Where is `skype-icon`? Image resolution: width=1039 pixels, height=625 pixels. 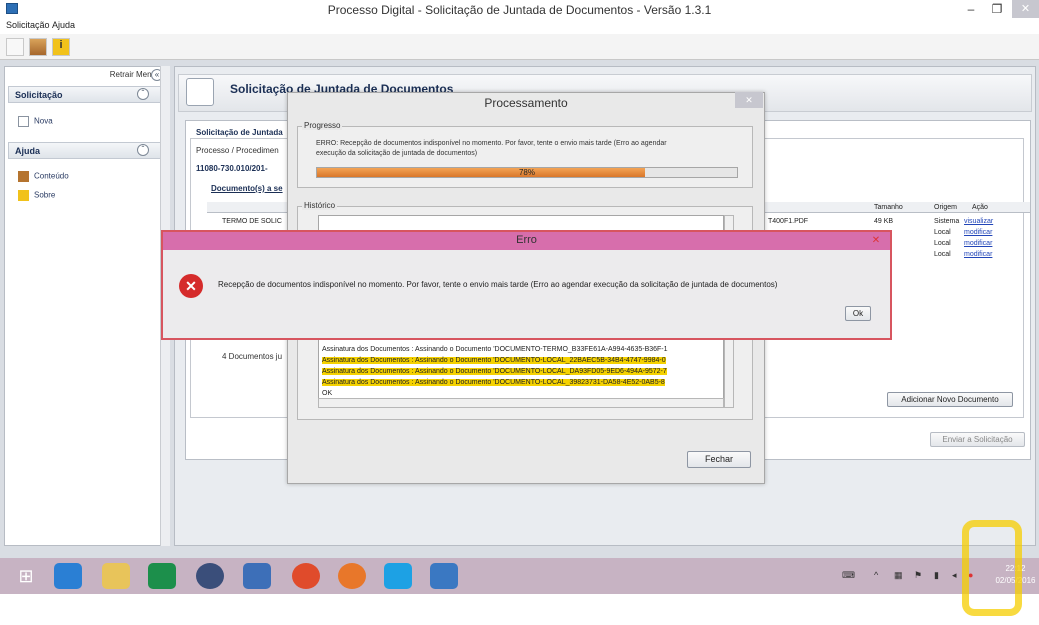 skype-icon is located at coordinates (398, 576).